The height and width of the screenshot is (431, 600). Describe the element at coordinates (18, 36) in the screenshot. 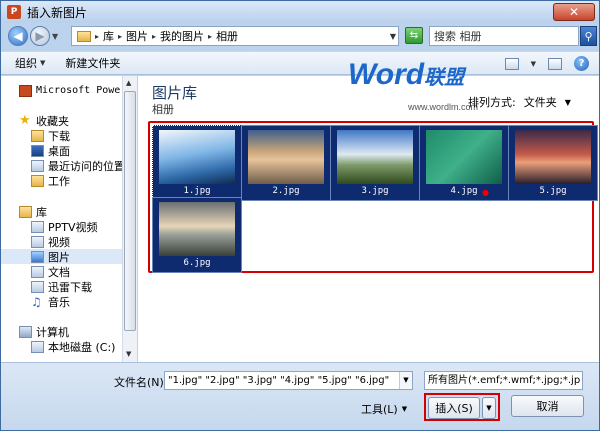

I see `back-button: ◀` at that location.